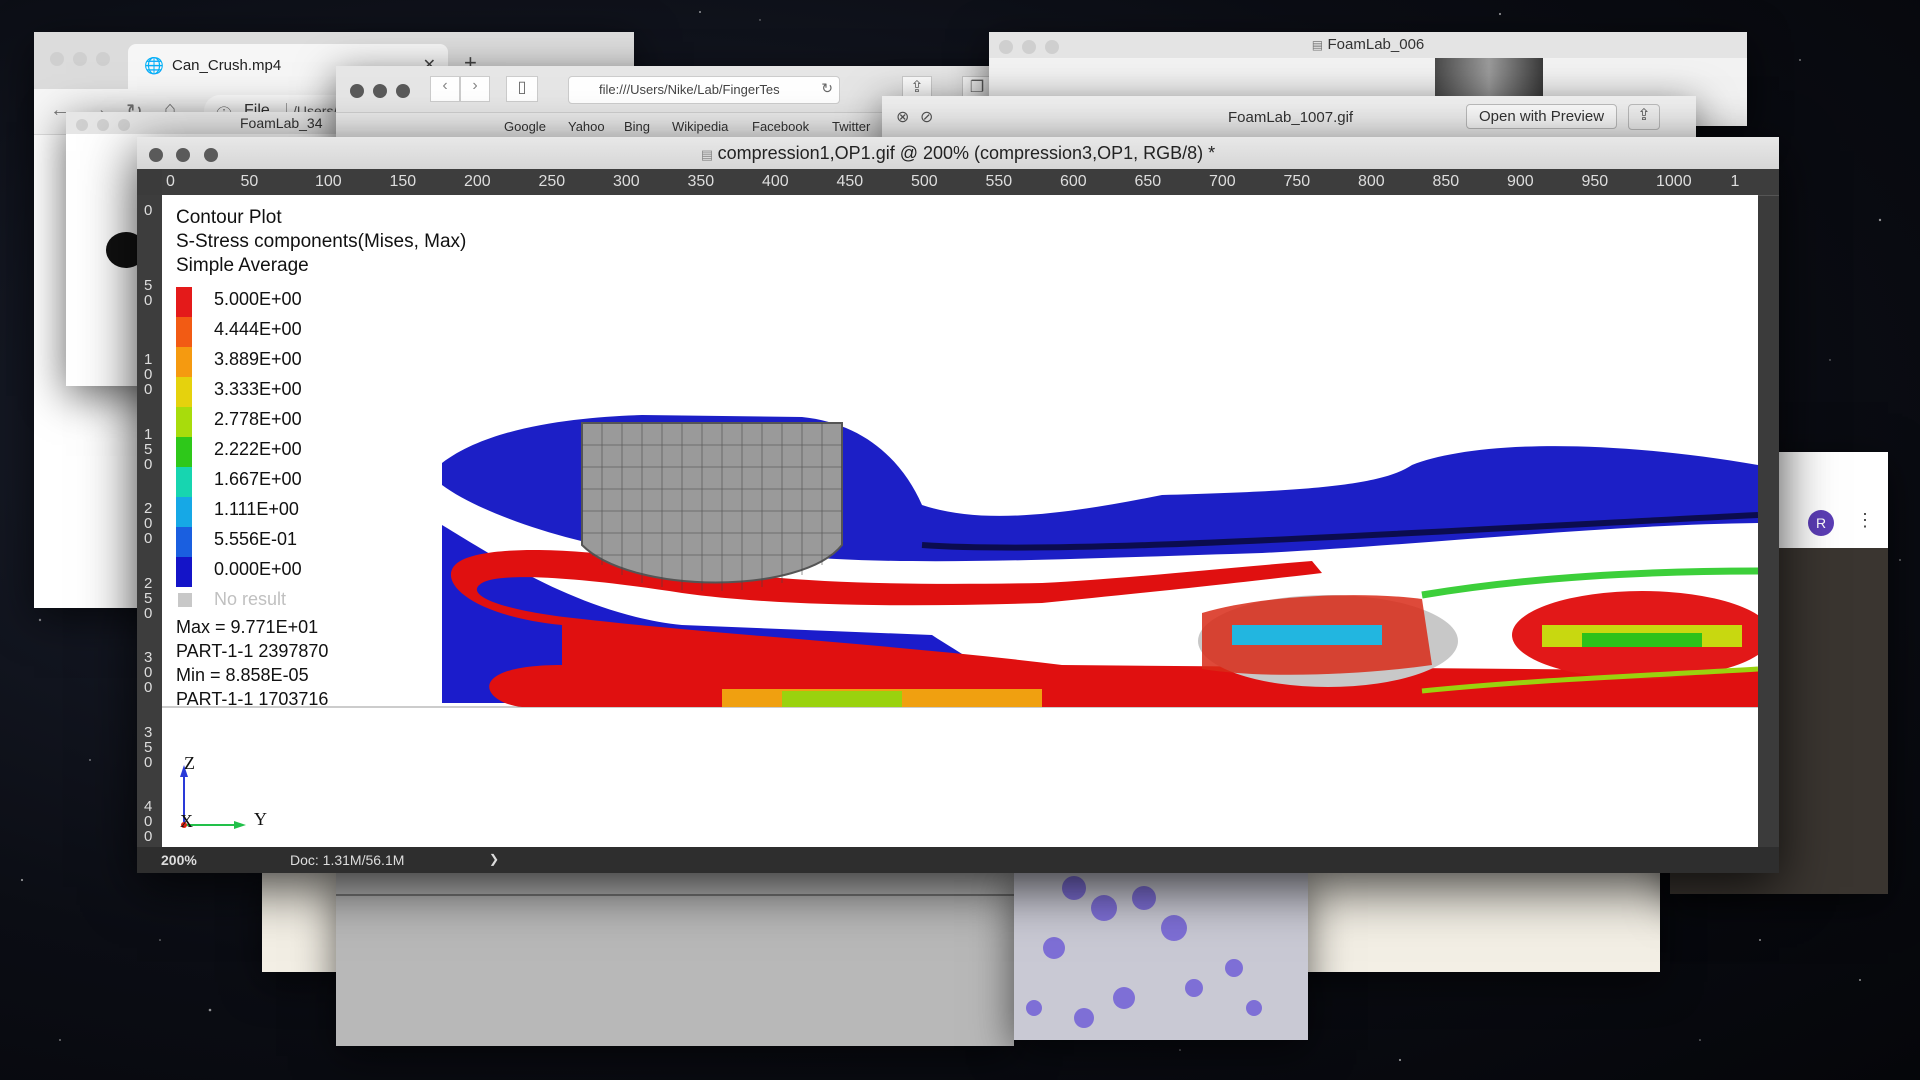 This screenshot has width=1920, height=1080. What do you see at coordinates (1073, 181) in the screenshot?
I see `ruler-tick-label: 600` at bounding box center [1073, 181].